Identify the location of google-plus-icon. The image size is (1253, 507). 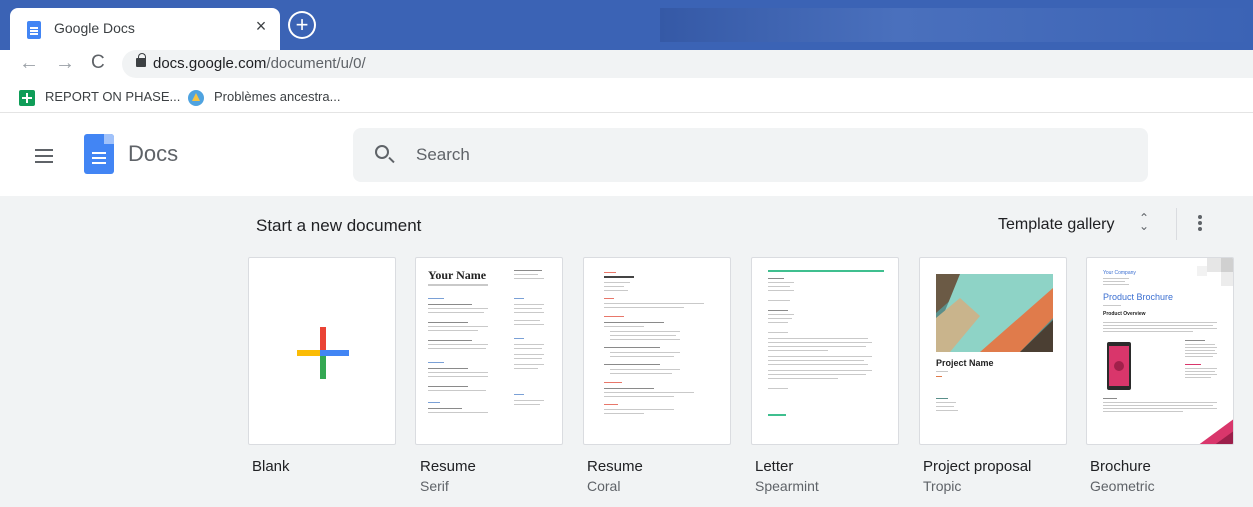
(323, 353).